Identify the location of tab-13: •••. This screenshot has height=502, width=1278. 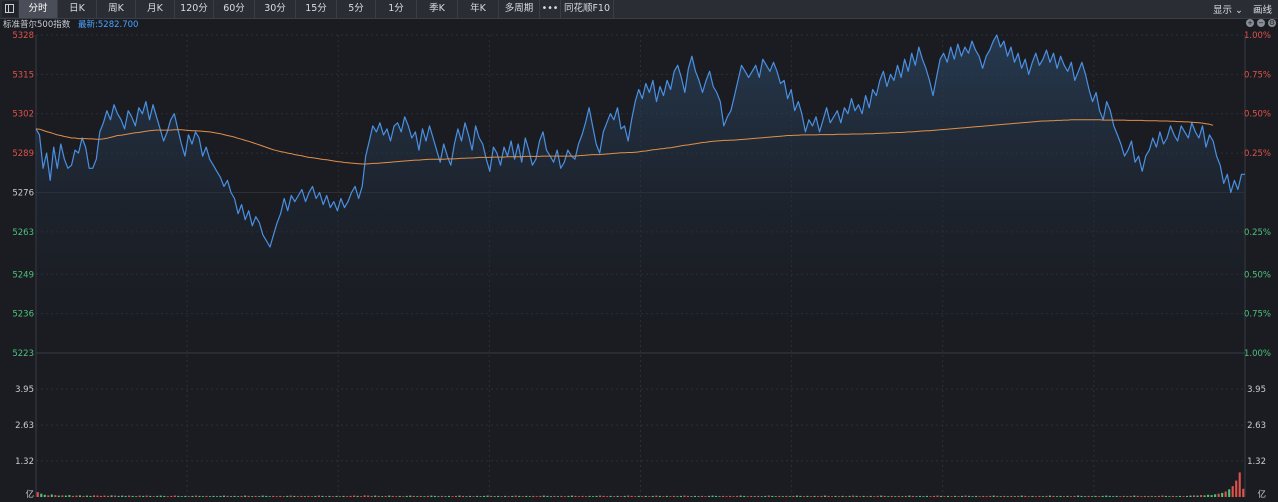
(550, 9).